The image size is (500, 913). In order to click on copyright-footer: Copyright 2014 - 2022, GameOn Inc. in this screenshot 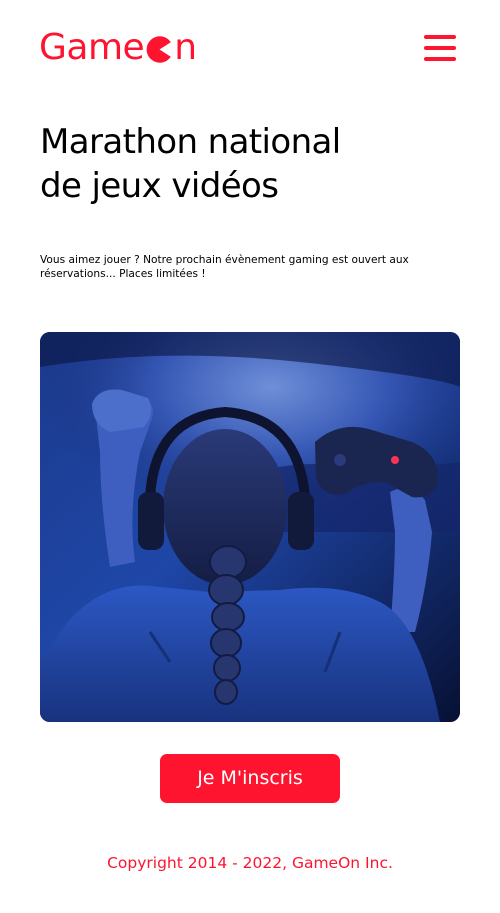, I will do `click(250, 863)`.